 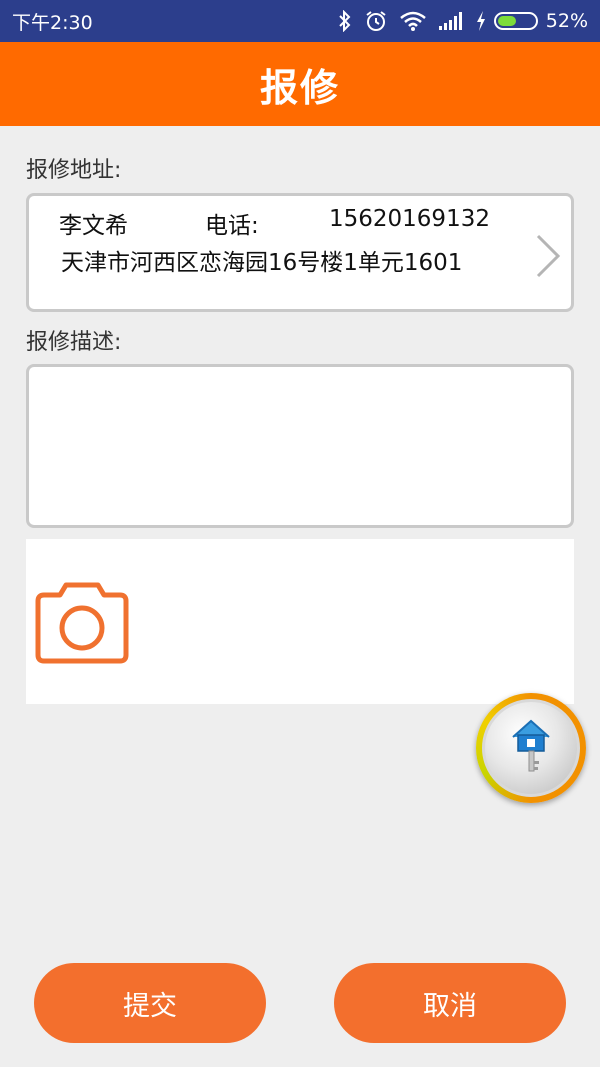 What do you see at coordinates (451, 21) in the screenshot?
I see `signal-icon` at bounding box center [451, 21].